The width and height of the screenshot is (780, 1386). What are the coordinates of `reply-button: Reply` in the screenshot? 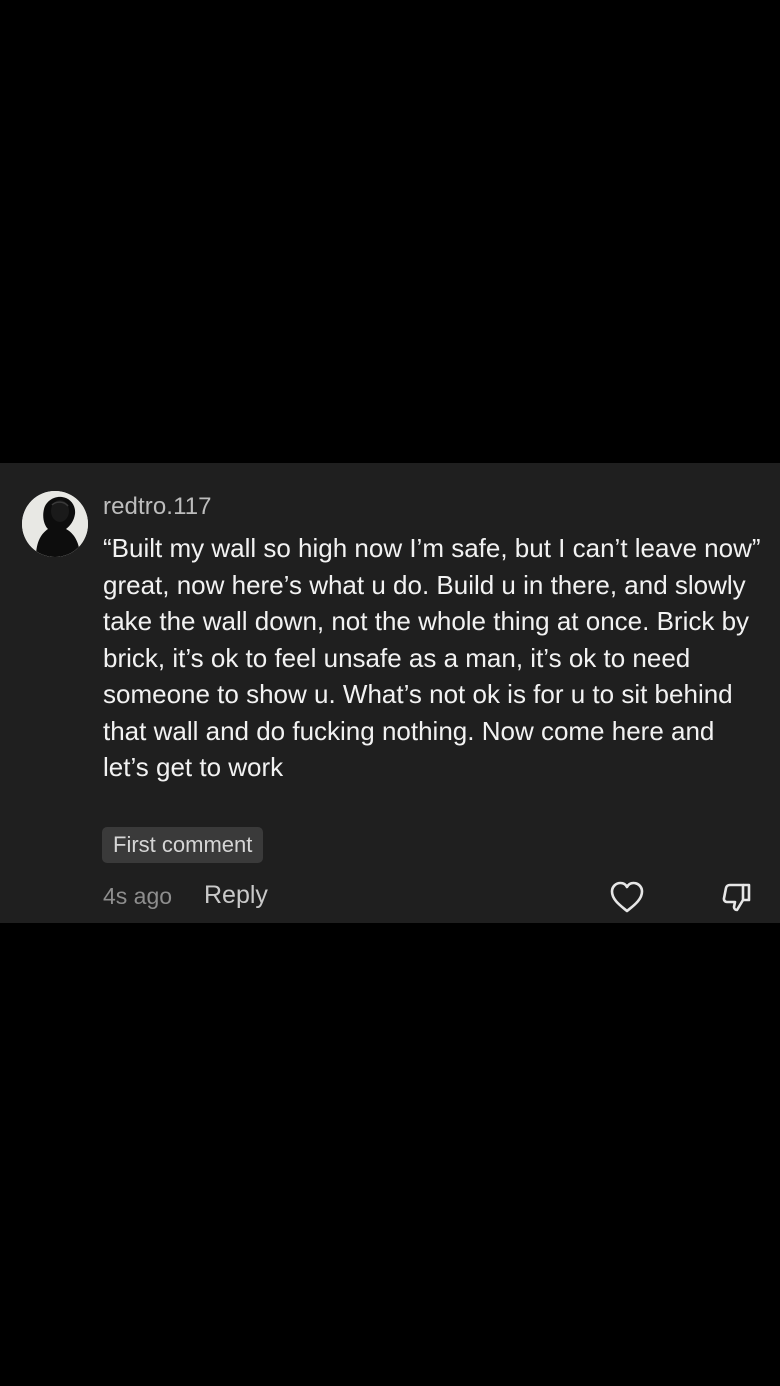 It's located at (236, 895).